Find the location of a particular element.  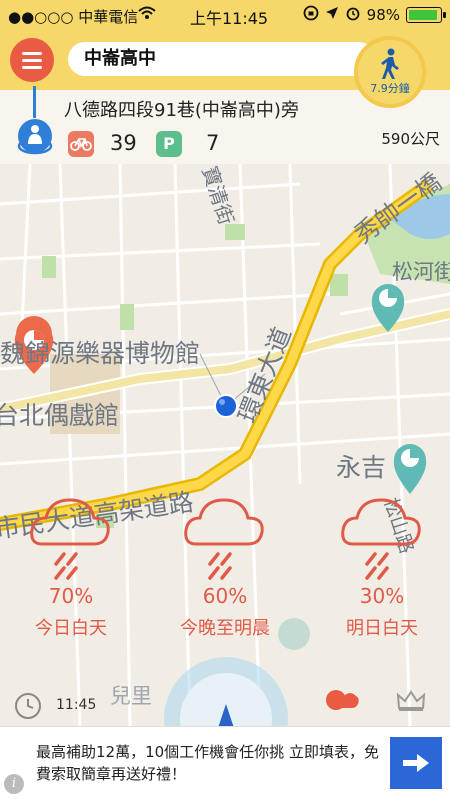

weather-pct: 30% is located at coordinates (382, 596).